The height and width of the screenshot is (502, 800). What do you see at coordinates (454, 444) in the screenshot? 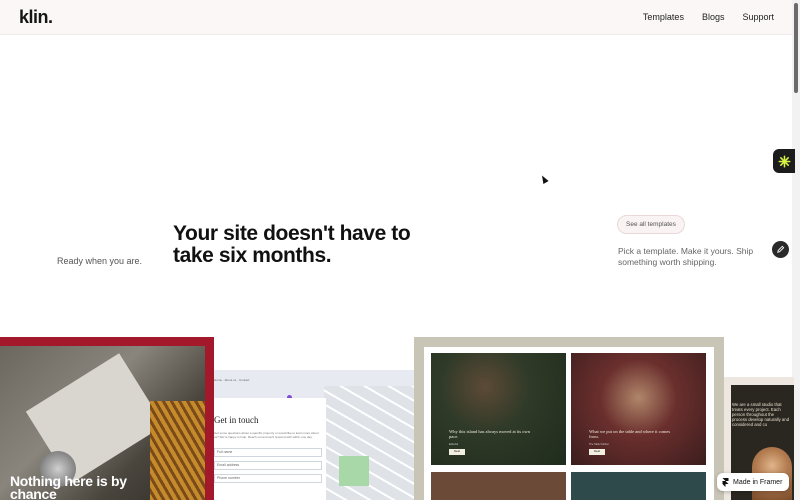
I see `tile1-sub: Editorial` at bounding box center [454, 444].